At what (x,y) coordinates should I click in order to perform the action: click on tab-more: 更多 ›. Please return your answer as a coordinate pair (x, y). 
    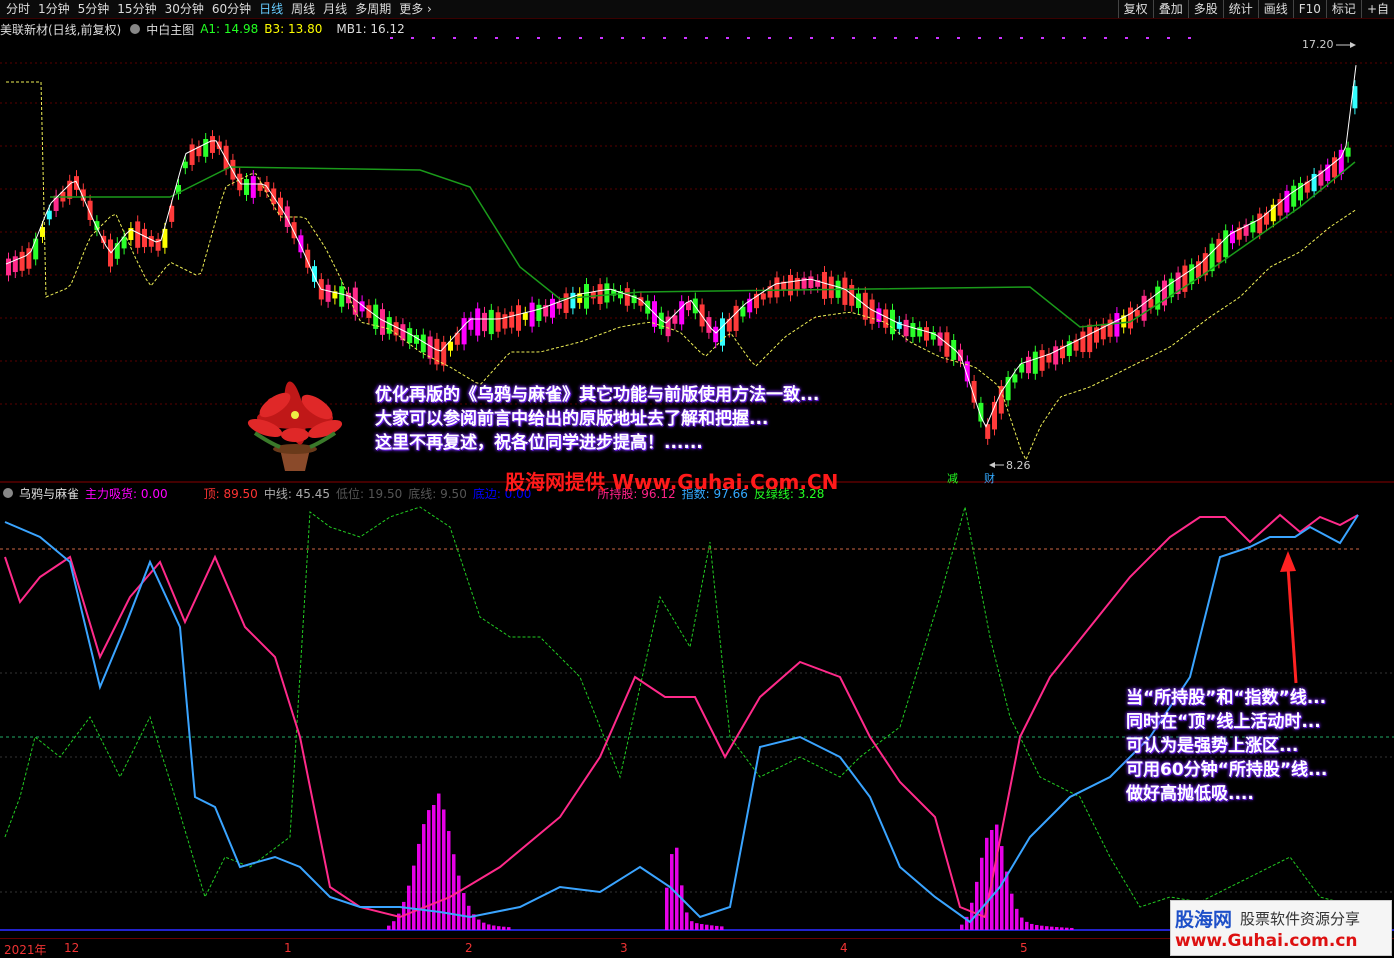
    Looking at the image, I should click on (415, 9).